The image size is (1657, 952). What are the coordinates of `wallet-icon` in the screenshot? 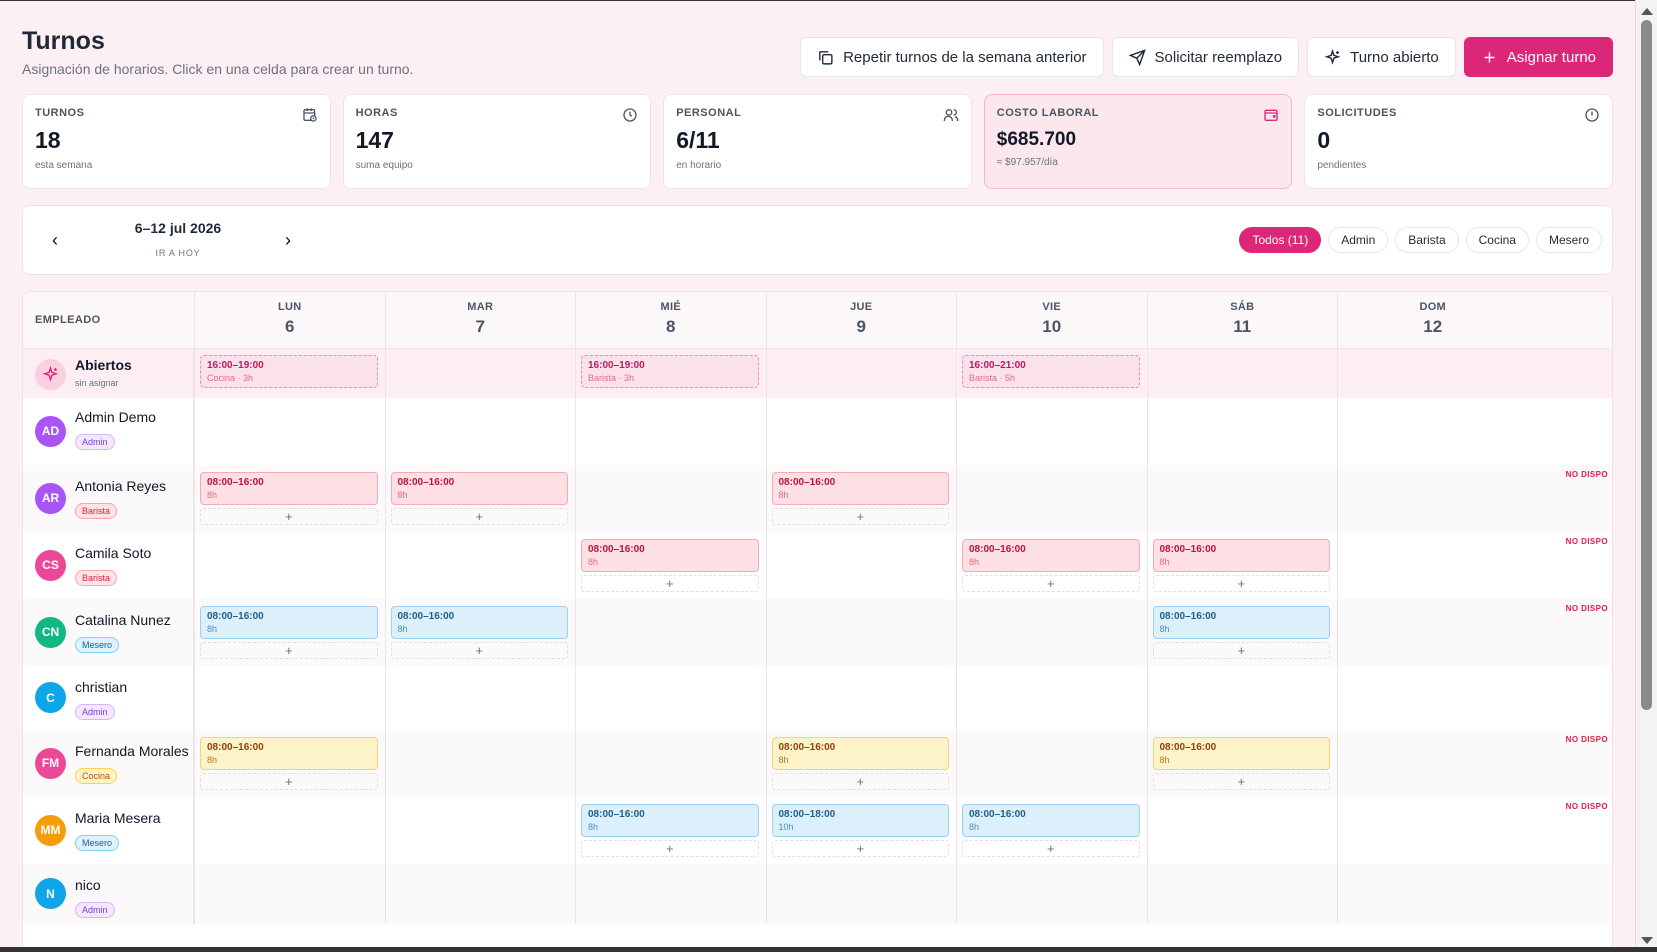 It's located at (1271, 115).